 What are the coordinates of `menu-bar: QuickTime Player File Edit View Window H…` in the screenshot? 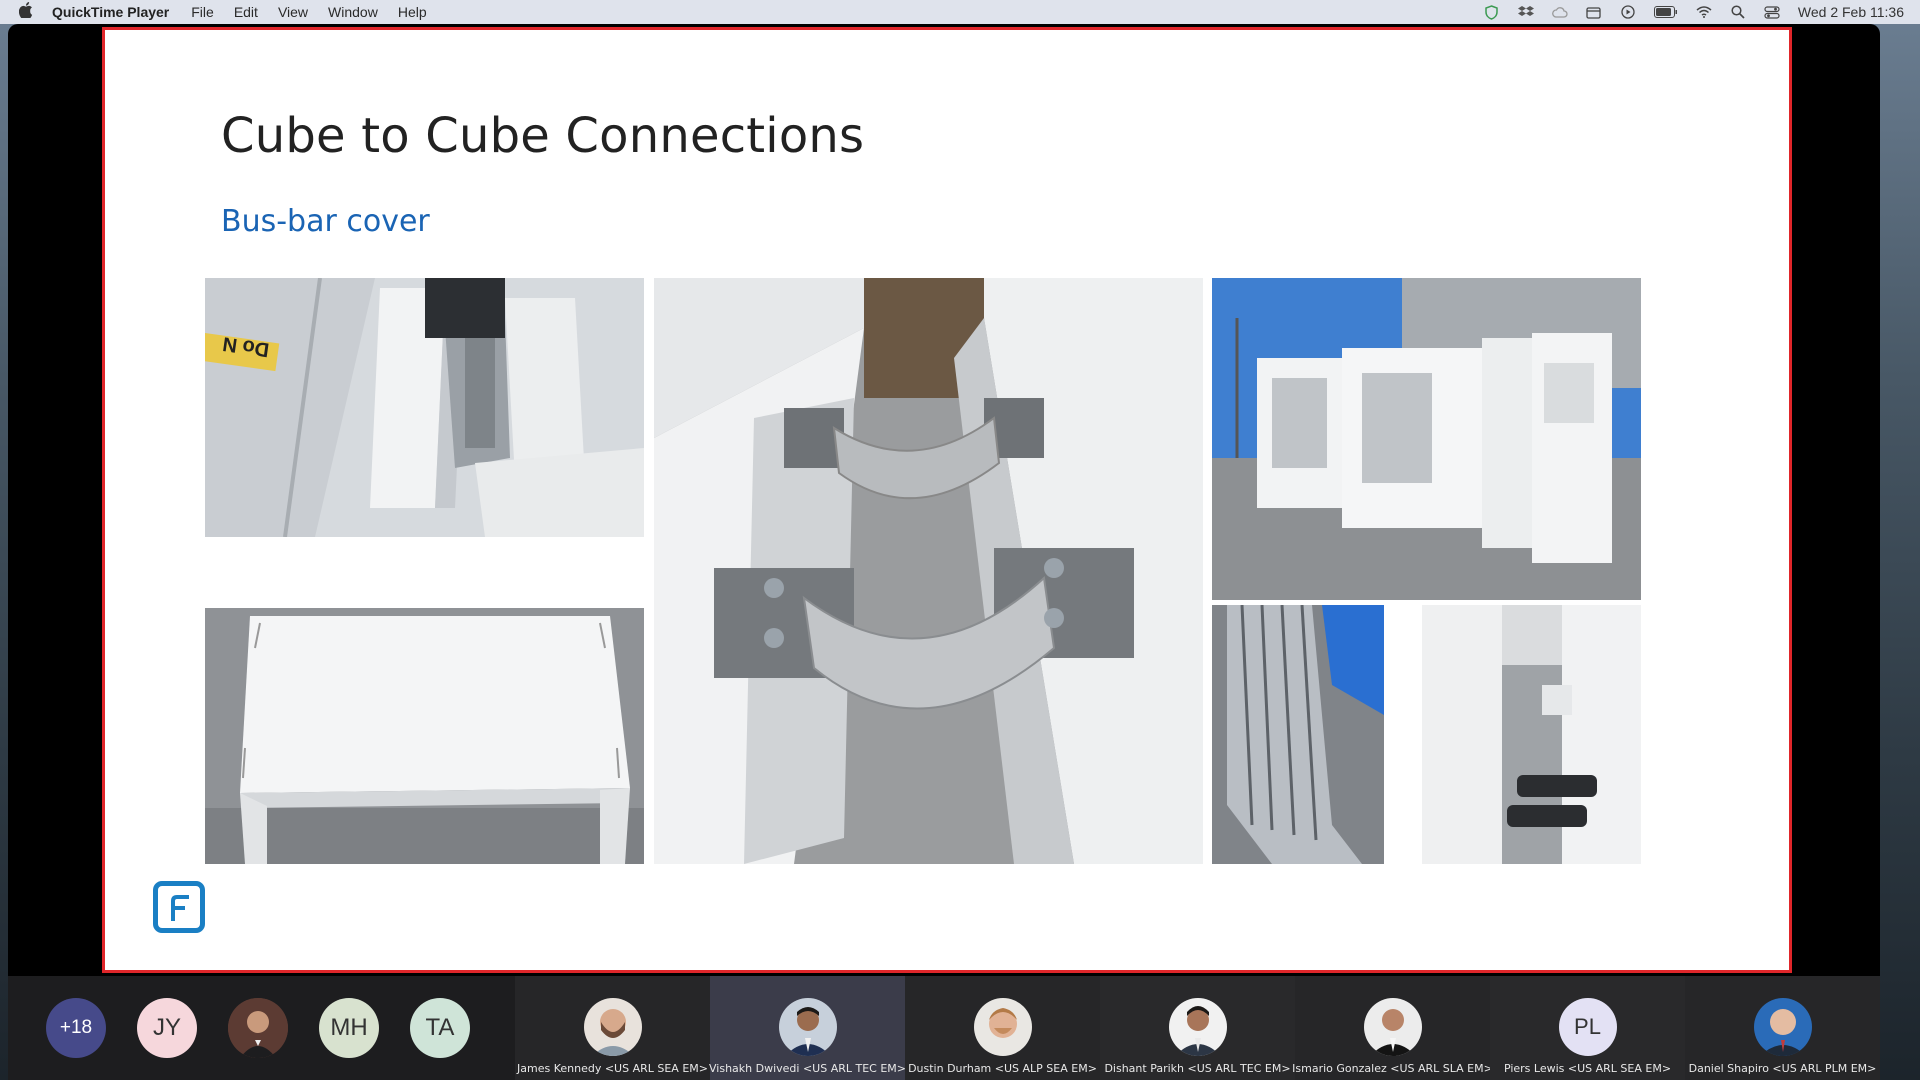 It's located at (960, 12).